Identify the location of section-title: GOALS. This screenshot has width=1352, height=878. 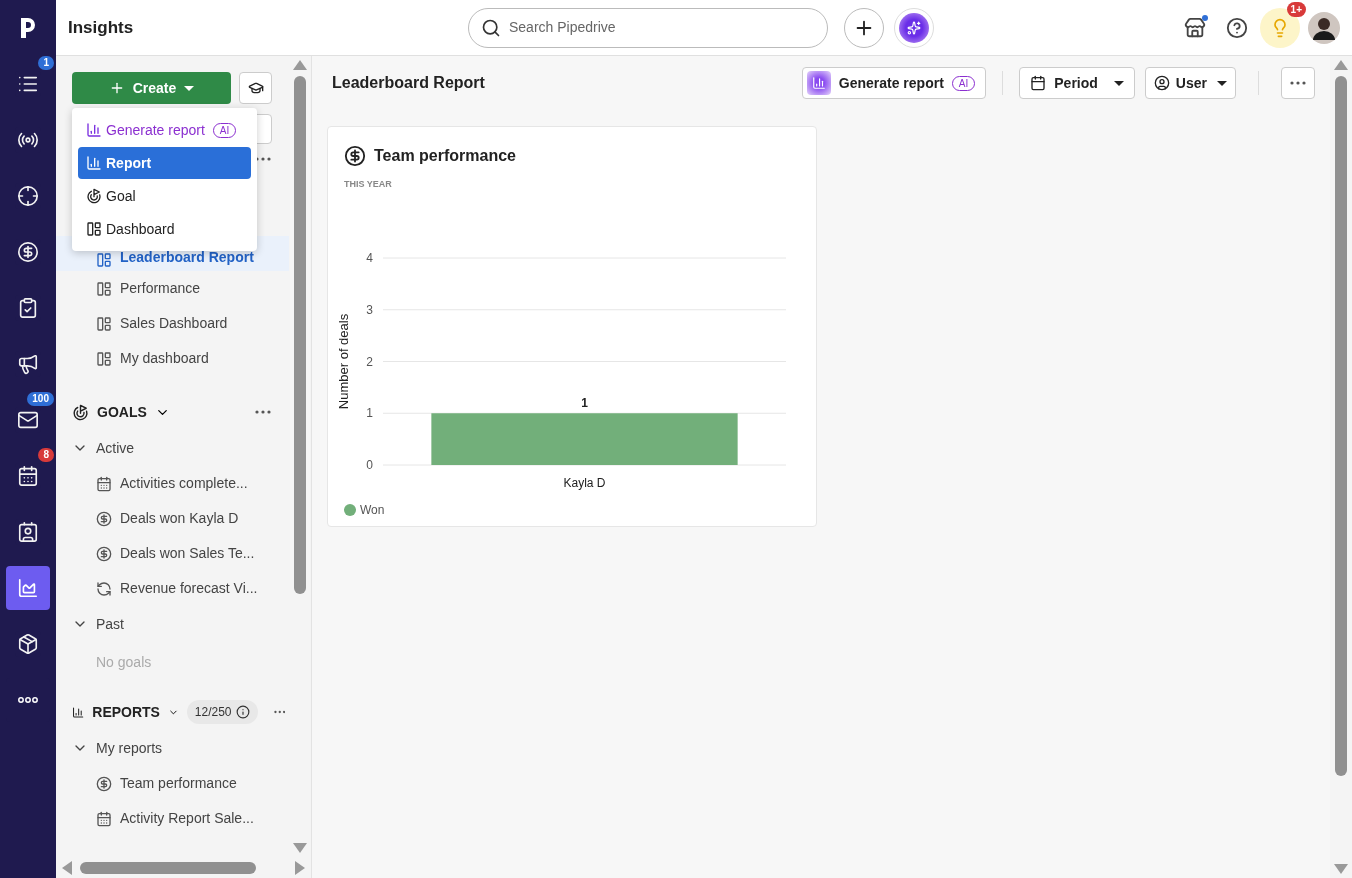
(122, 412).